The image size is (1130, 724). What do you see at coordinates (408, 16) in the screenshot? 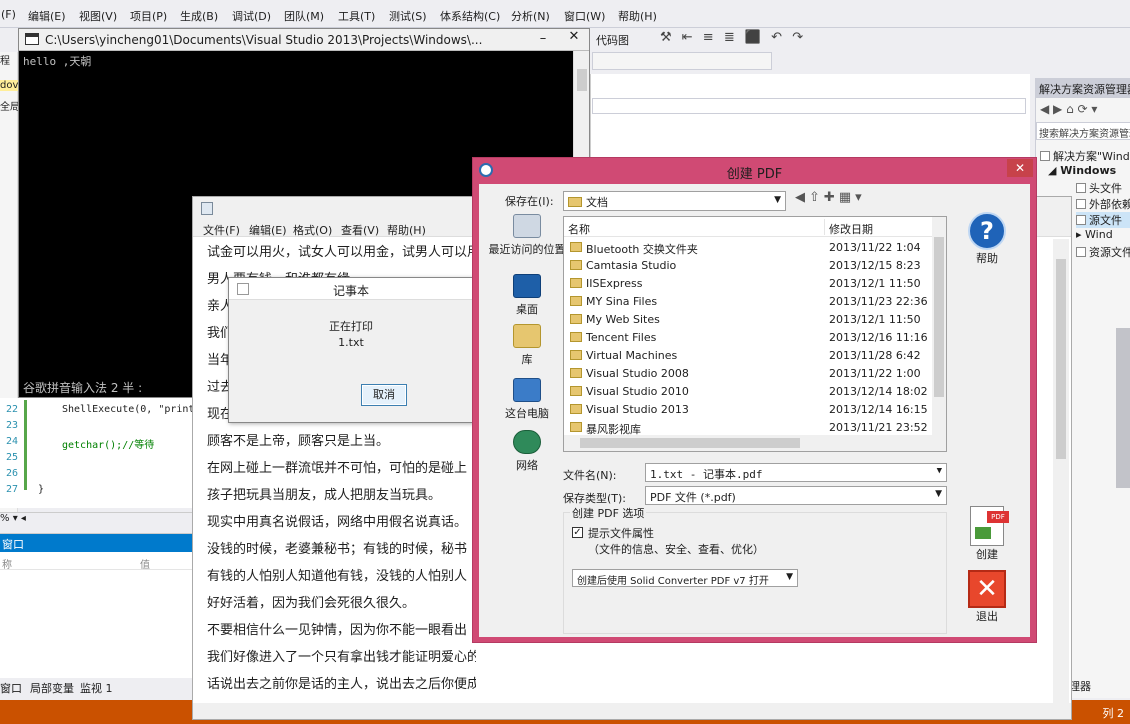
I see `menu-test: 测试(S)` at bounding box center [408, 16].